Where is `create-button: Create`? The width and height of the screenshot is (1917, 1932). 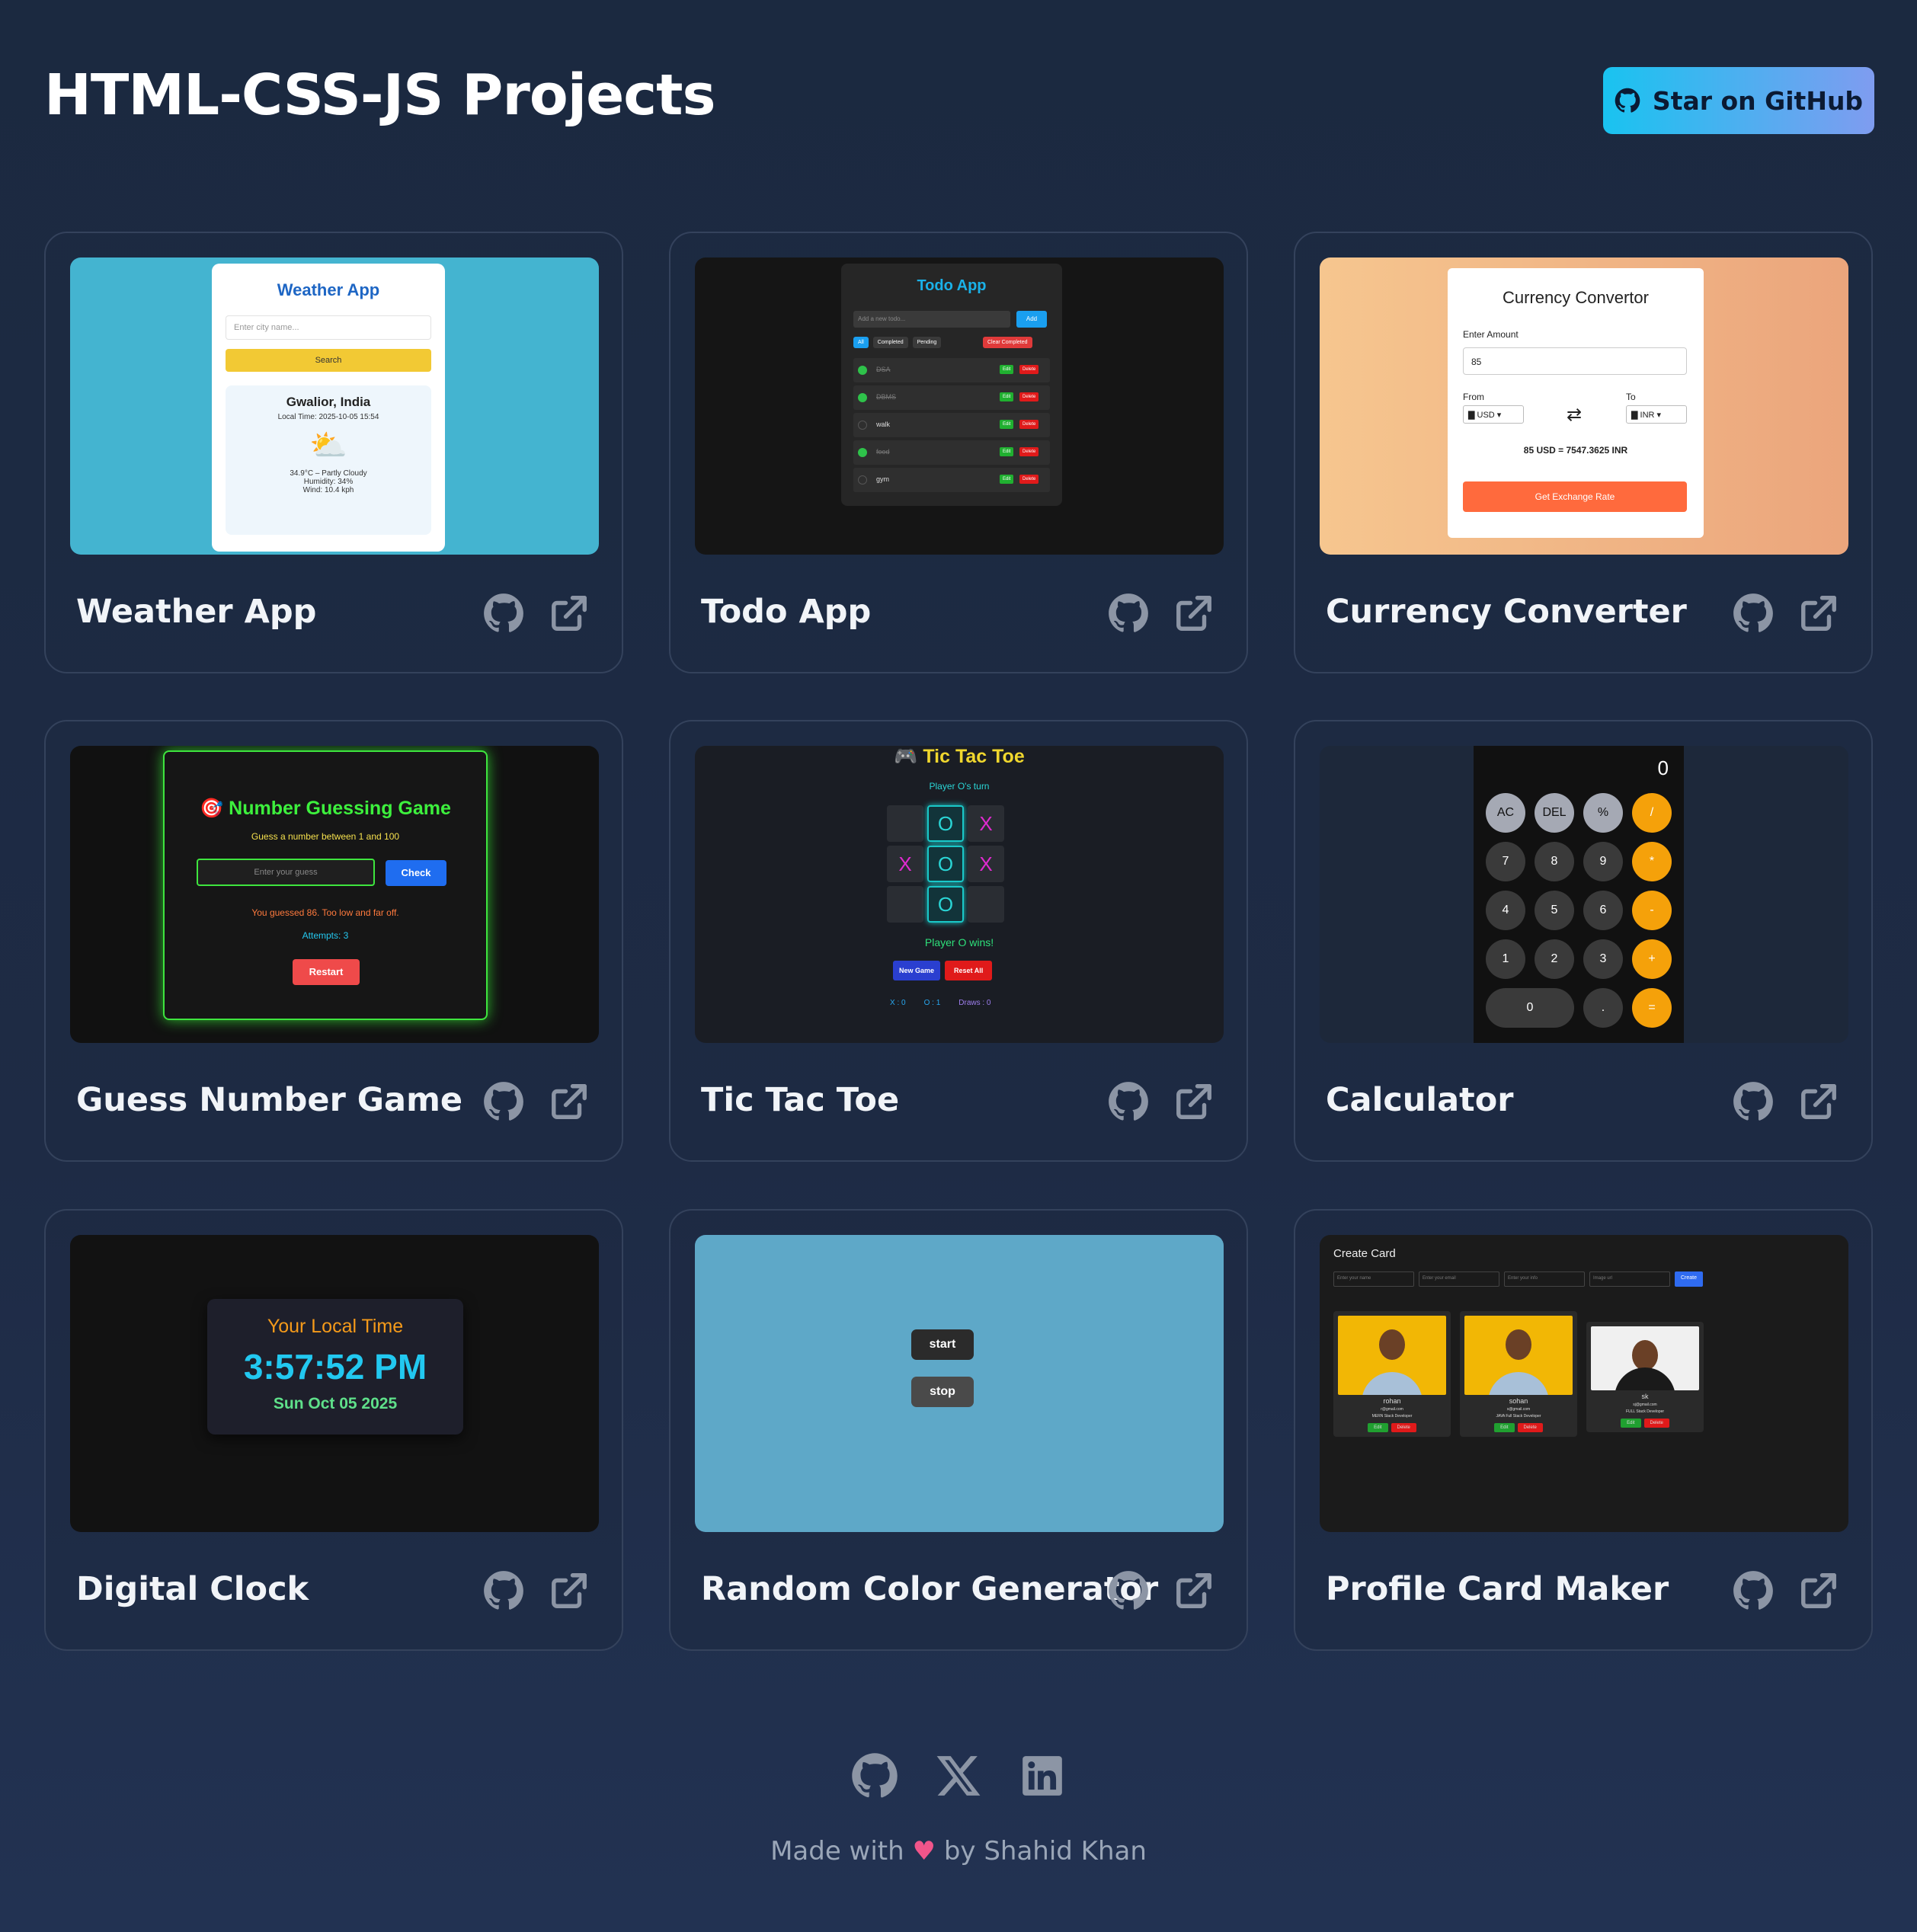
create-button: Create is located at coordinates (1689, 1279).